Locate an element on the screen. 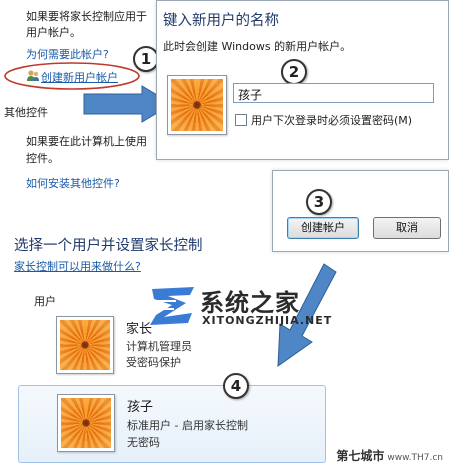  user-card-parent: 家长 计算机管理员 受密码保护 is located at coordinates (170, 344).